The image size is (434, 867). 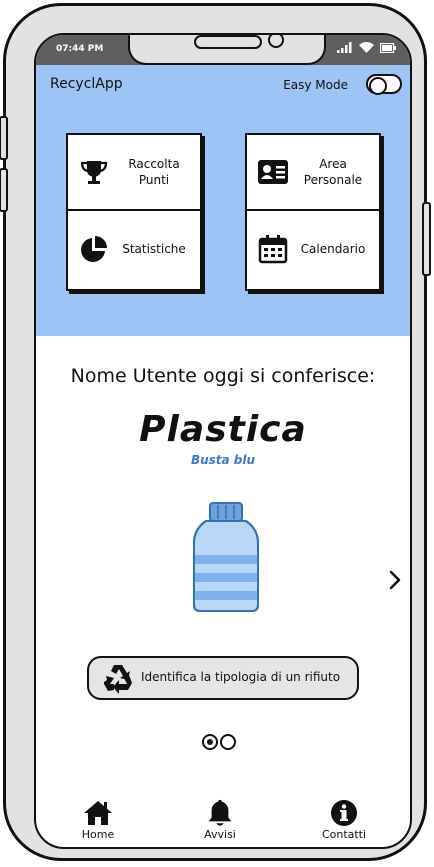 What do you see at coordinates (241, 677) in the screenshot?
I see `identify-waste-label: Identifica la tipologia di un rifiuto` at bounding box center [241, 677].